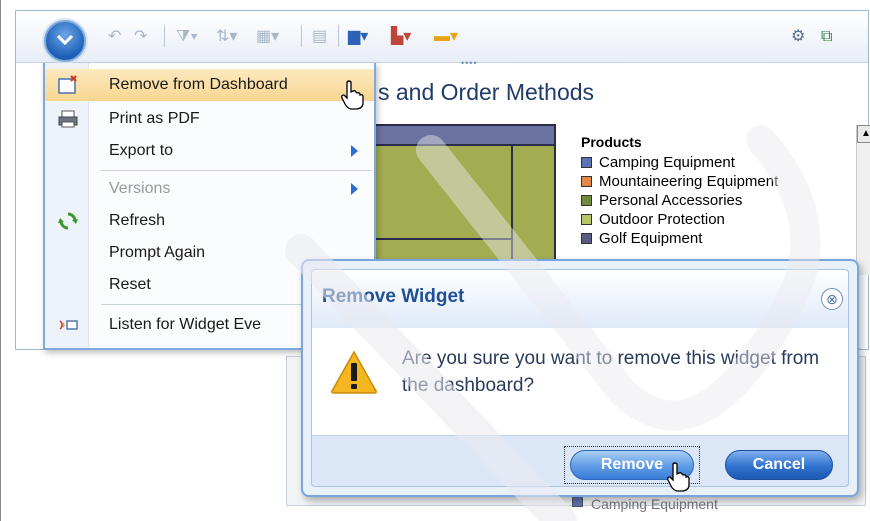 The width and height of the screenshot is (870, 521). What do you see at coordinates (689, 181) in the screenshot?
I see `legend-label: Mountaineering Equipment` at bounding box center [689, 181].